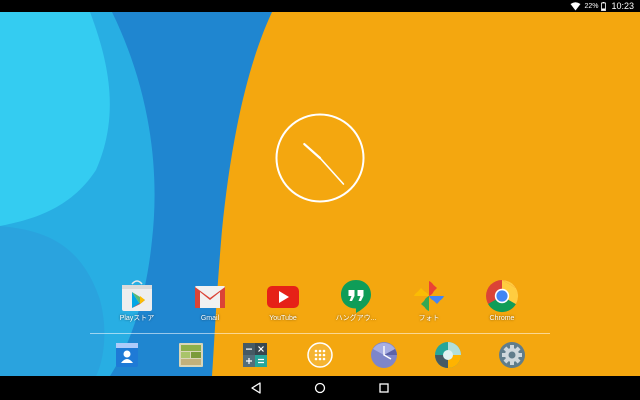  What do you see at coordinates (575, 5) in the screenshot?
I see `wifi-icon` at bounding box center [575, 5].